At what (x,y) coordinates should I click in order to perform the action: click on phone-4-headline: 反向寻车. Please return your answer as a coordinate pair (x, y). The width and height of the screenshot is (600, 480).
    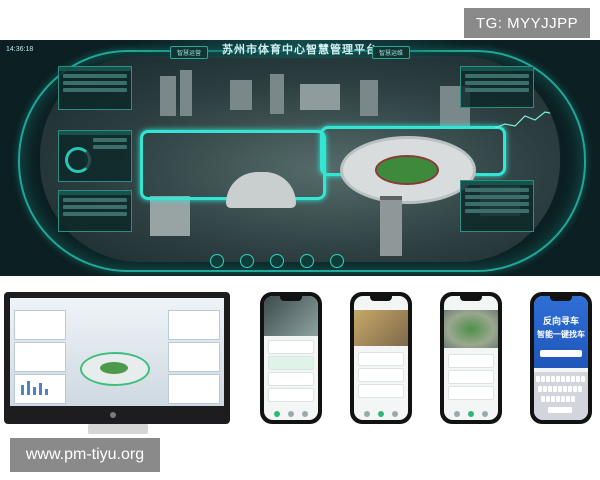
    Looking at the image, I should click on (560, 321).